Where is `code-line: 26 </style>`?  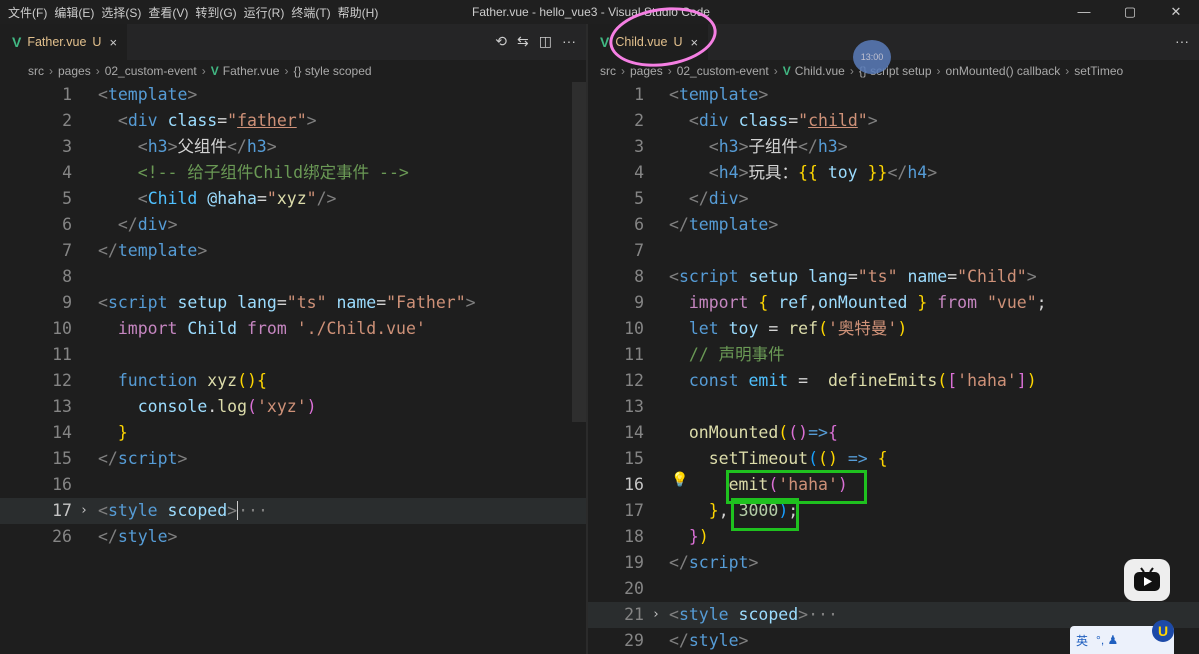 code-line: 26 </style> is located at coordinates (293, 537).